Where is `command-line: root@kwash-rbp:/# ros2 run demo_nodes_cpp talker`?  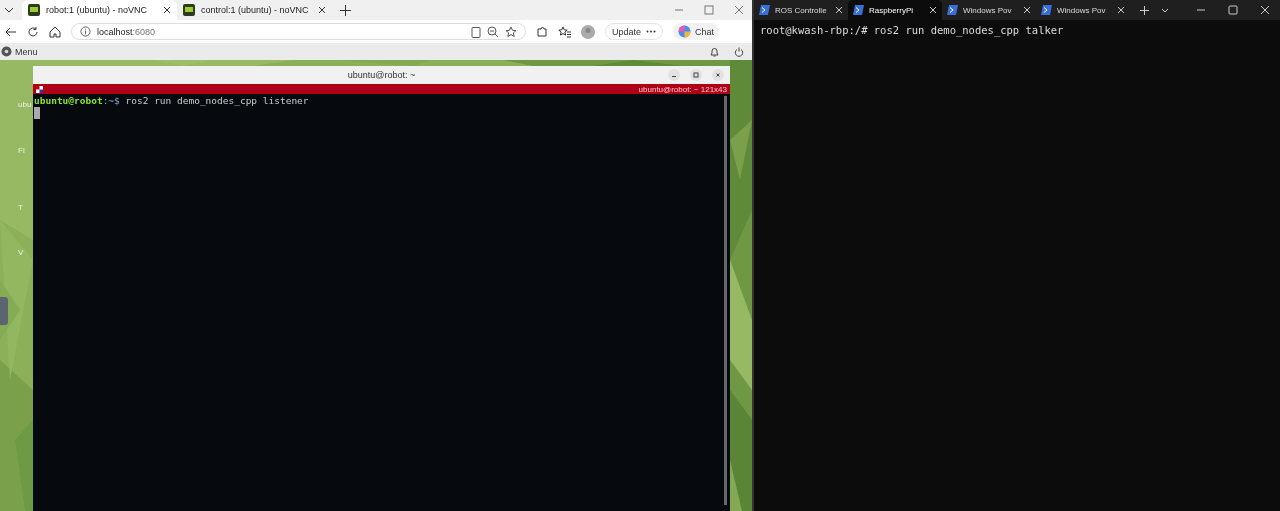 command-line: root@kwash-rbp:/# ros2 run demo_nodes_cpp talker is located at coordinates (912, 30).